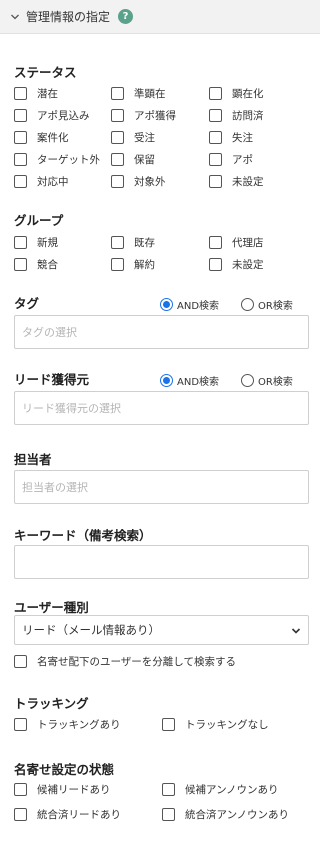 The image size is (320, 853). I want to click on merge-state-checkbox: 候補リードあり, so click(62, 789).